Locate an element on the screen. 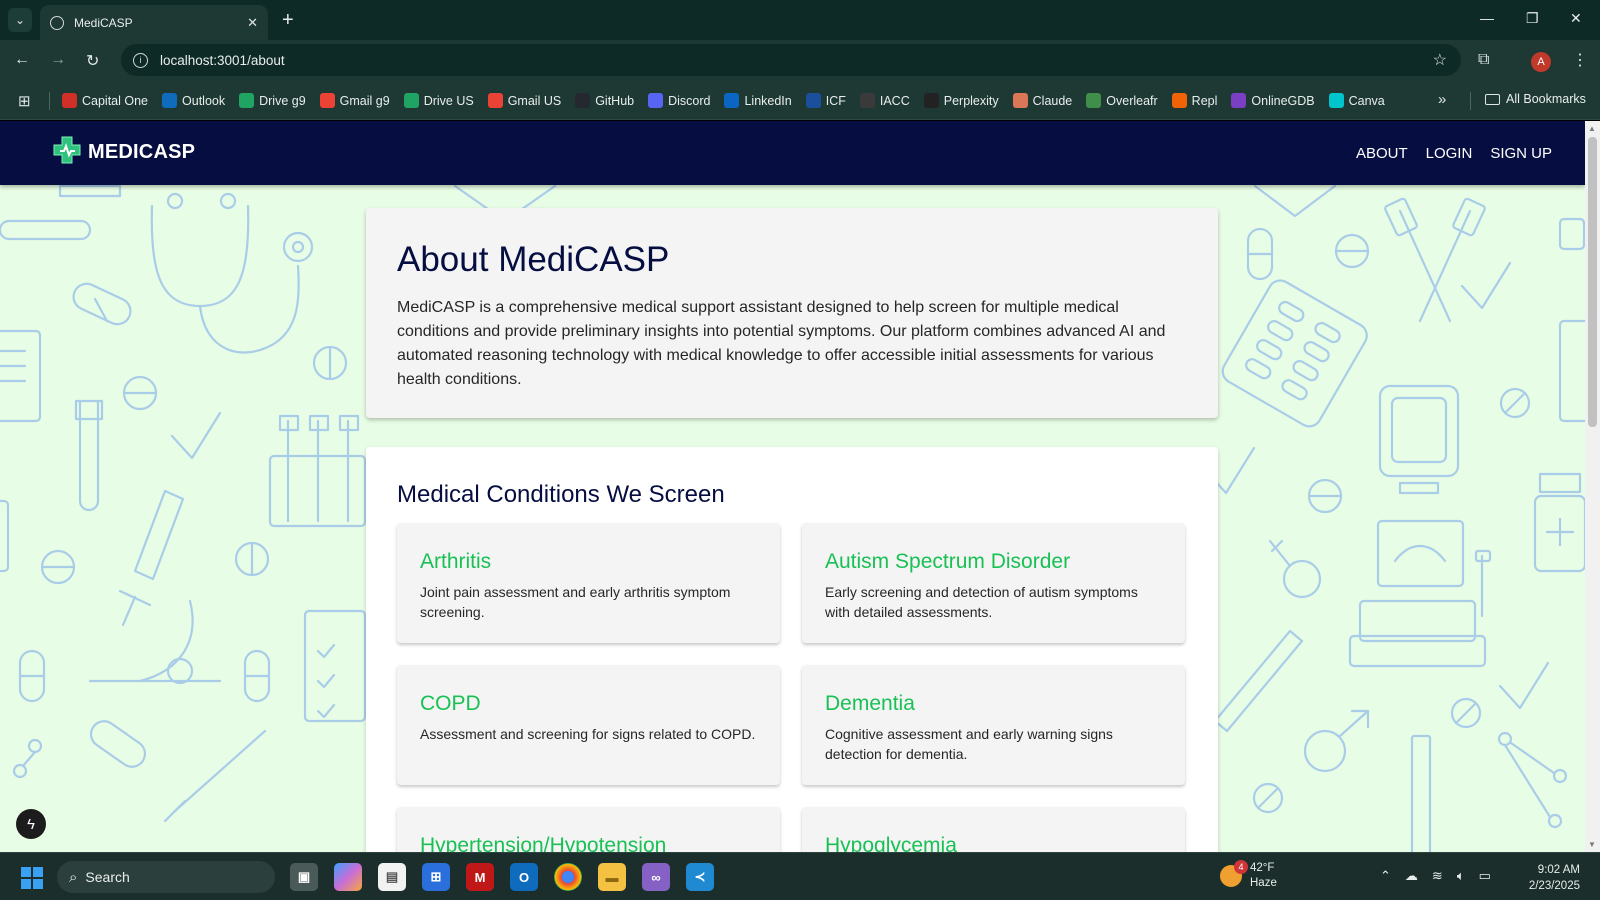 The width and height of the screenshot is (1600, 900). extensions-icon: ⧉ is located at coordinates (1483, 60).